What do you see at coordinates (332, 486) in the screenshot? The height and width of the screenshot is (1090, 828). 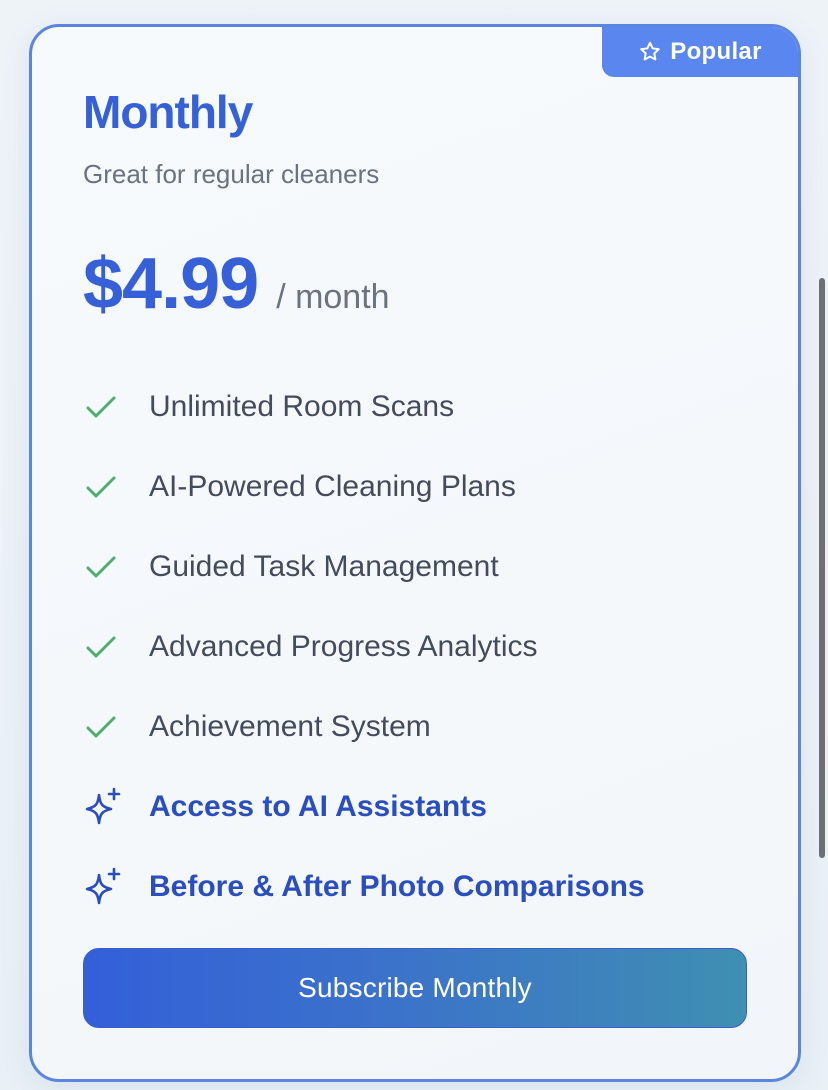 I see `feature-label: AI-Powered Cleaning Plans` at bounding box center [332, 486].